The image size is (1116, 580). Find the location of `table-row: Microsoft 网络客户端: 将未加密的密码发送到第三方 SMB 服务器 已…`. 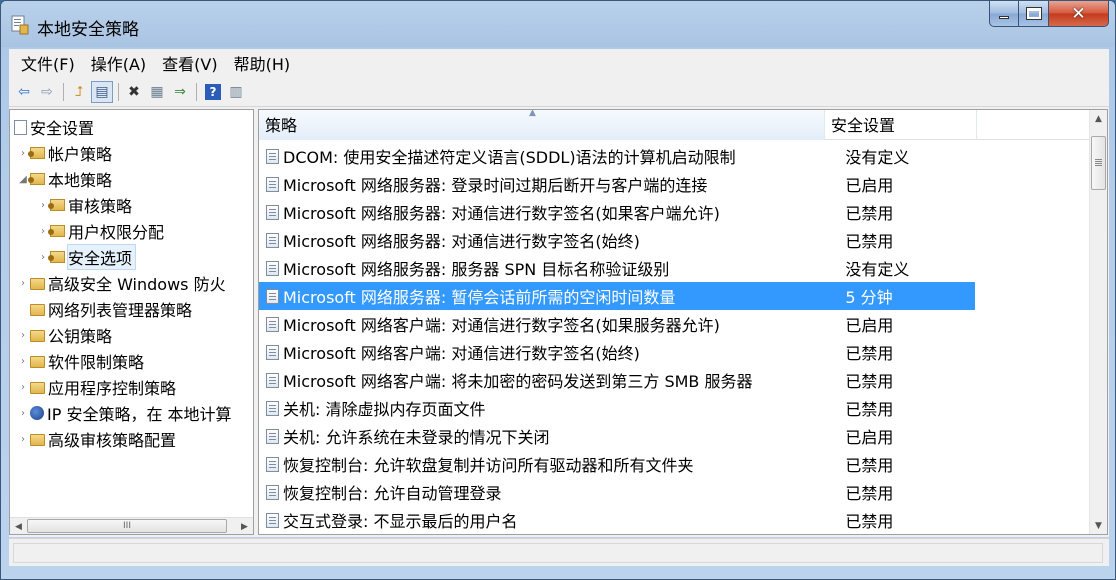

table-row: Microsoft 网络客户端: 将未加密的密码发送到第三方 SMB 服务器 已… is located at coordinates (617, 380).